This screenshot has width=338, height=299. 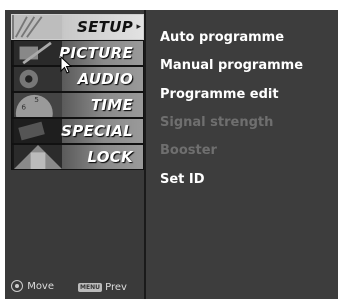 I want to click on menu-item-programme-edit: Programme edit, so click(x=219, y=94).